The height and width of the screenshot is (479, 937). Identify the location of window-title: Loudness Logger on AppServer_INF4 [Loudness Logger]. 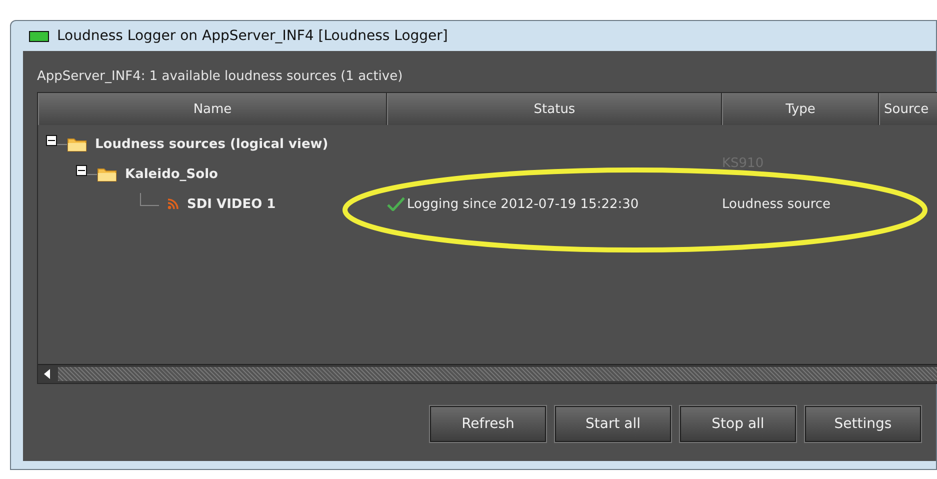
(252, 36).